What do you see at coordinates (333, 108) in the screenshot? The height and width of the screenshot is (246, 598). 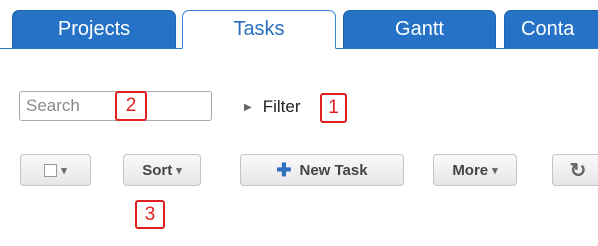 I see `callout-1: 1` at bounding box center [333, 108].